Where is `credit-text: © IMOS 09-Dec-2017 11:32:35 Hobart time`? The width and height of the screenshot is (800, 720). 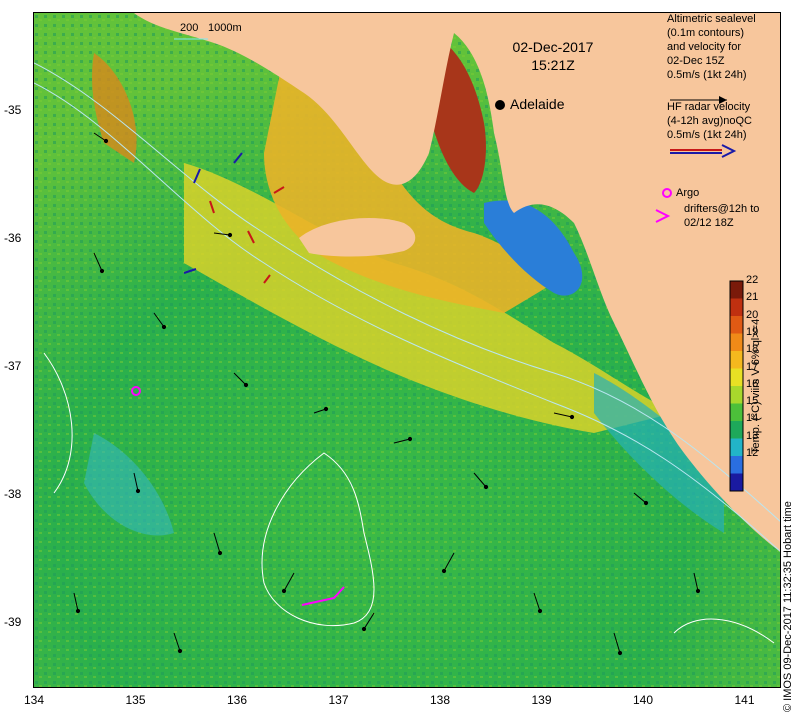 credit-text: © IMOS 09-Dec-2017 11:32:35 Hobart time is located at coordinates (788, 606).